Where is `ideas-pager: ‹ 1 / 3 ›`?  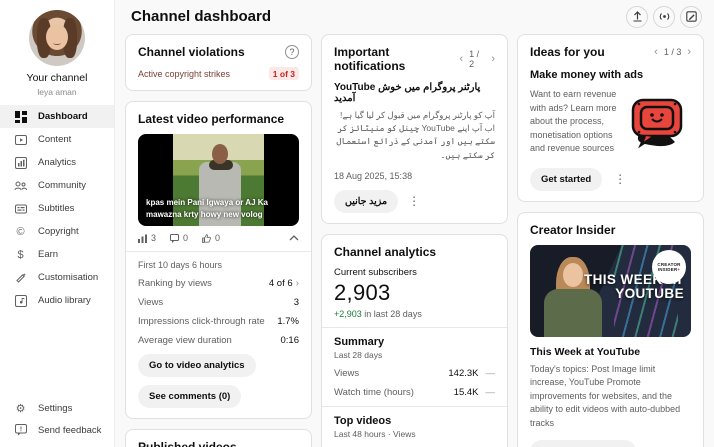
ideas-pager: ‹ 1 / 3 › is located at coordinates (672, 52).